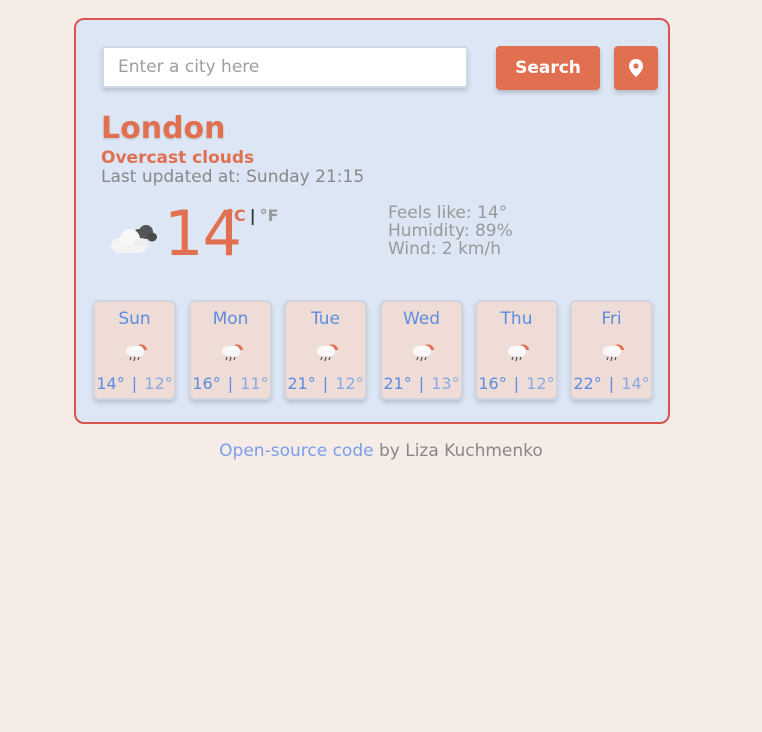  Describe the element at coordinates (635, 383) in the screenshot. I see `forecast-min: 14°` at that location.